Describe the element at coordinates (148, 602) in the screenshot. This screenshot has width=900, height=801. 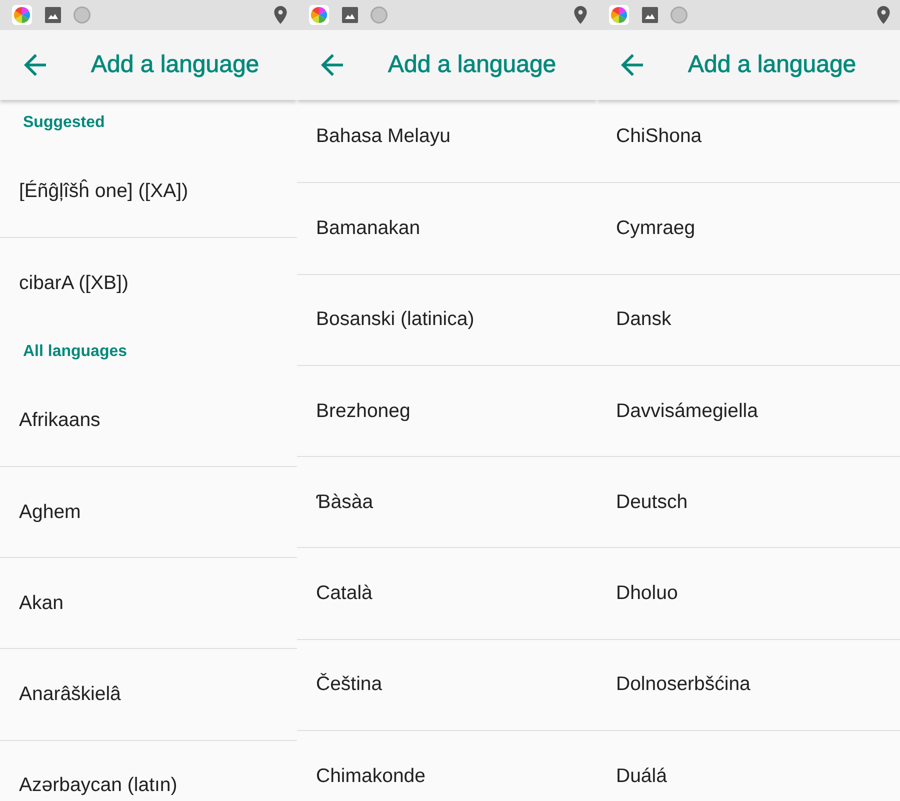
I see `language-item: Akan` at that location.